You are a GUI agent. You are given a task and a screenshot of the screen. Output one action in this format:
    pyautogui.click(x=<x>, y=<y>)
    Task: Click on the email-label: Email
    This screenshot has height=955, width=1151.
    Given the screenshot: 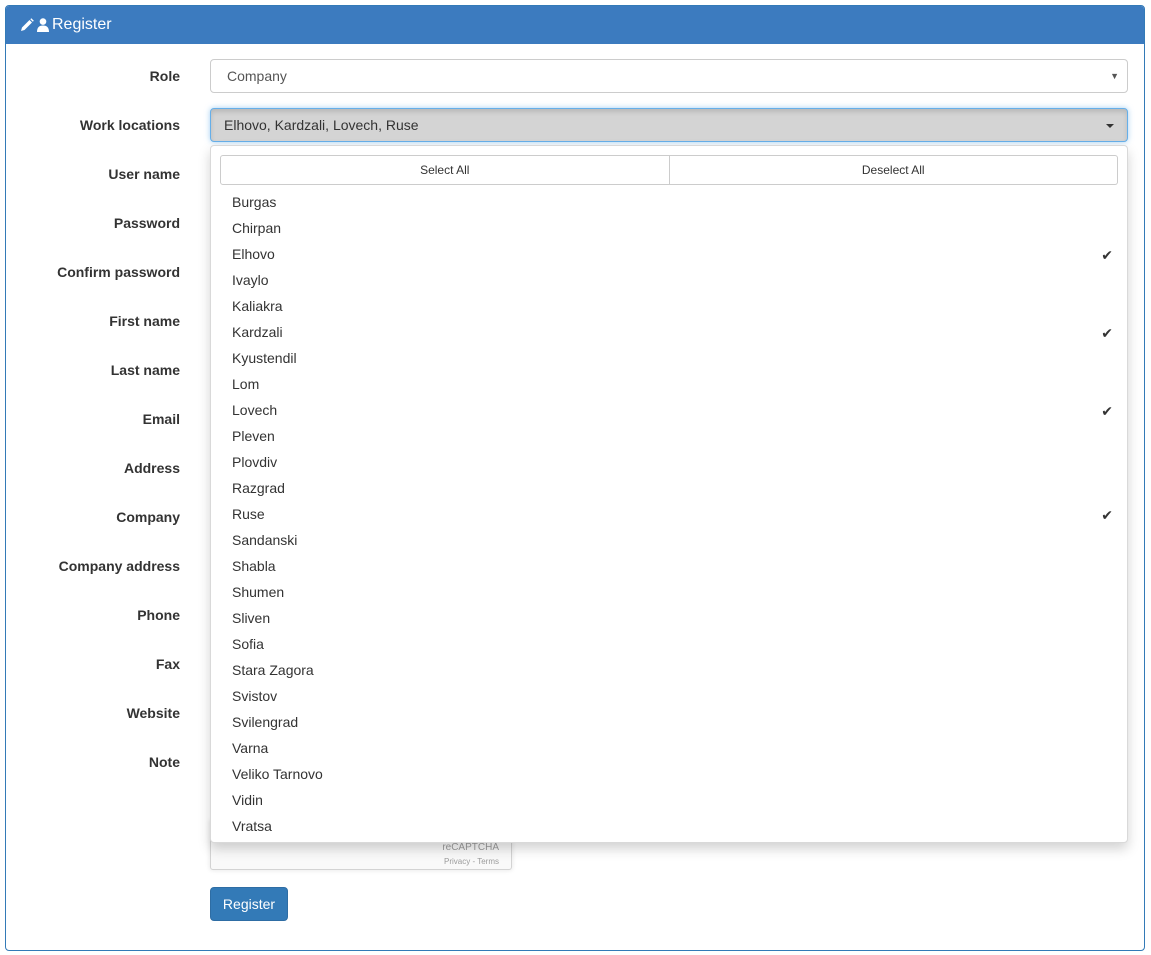 What is the action you would take?
    pyautogui.click(x=161, y=419)
    